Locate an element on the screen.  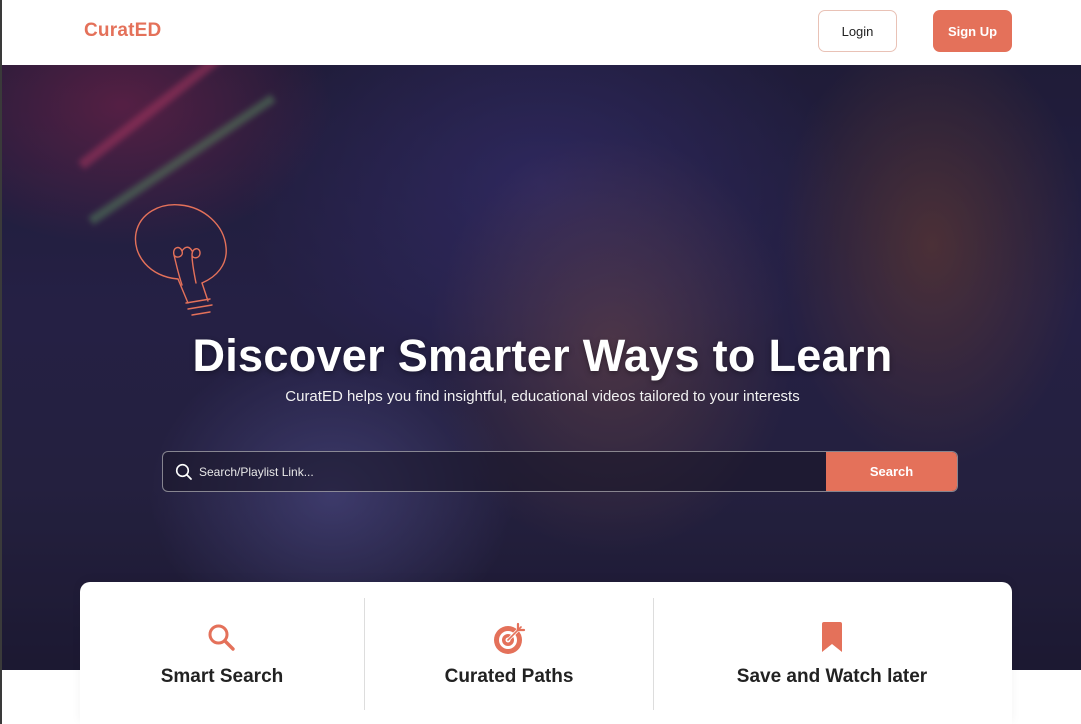
search-icon is located at coordinates (183, 471).